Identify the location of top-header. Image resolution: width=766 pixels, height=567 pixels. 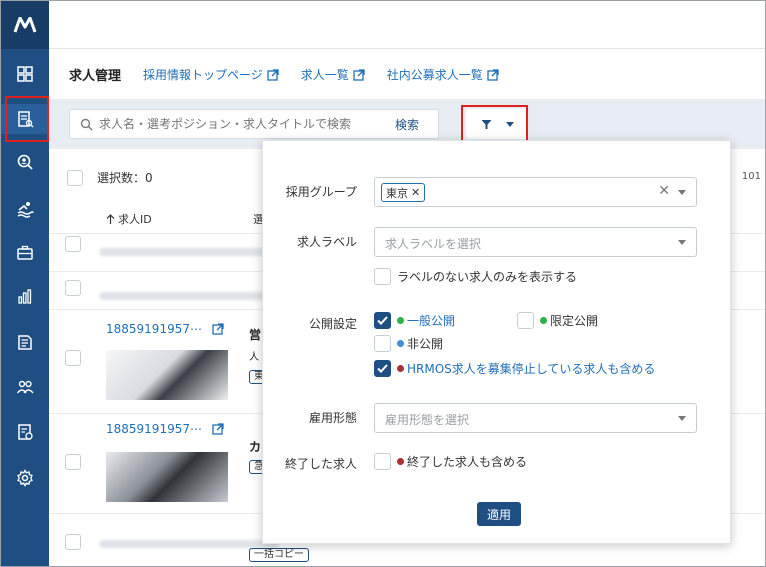
(407, 25).